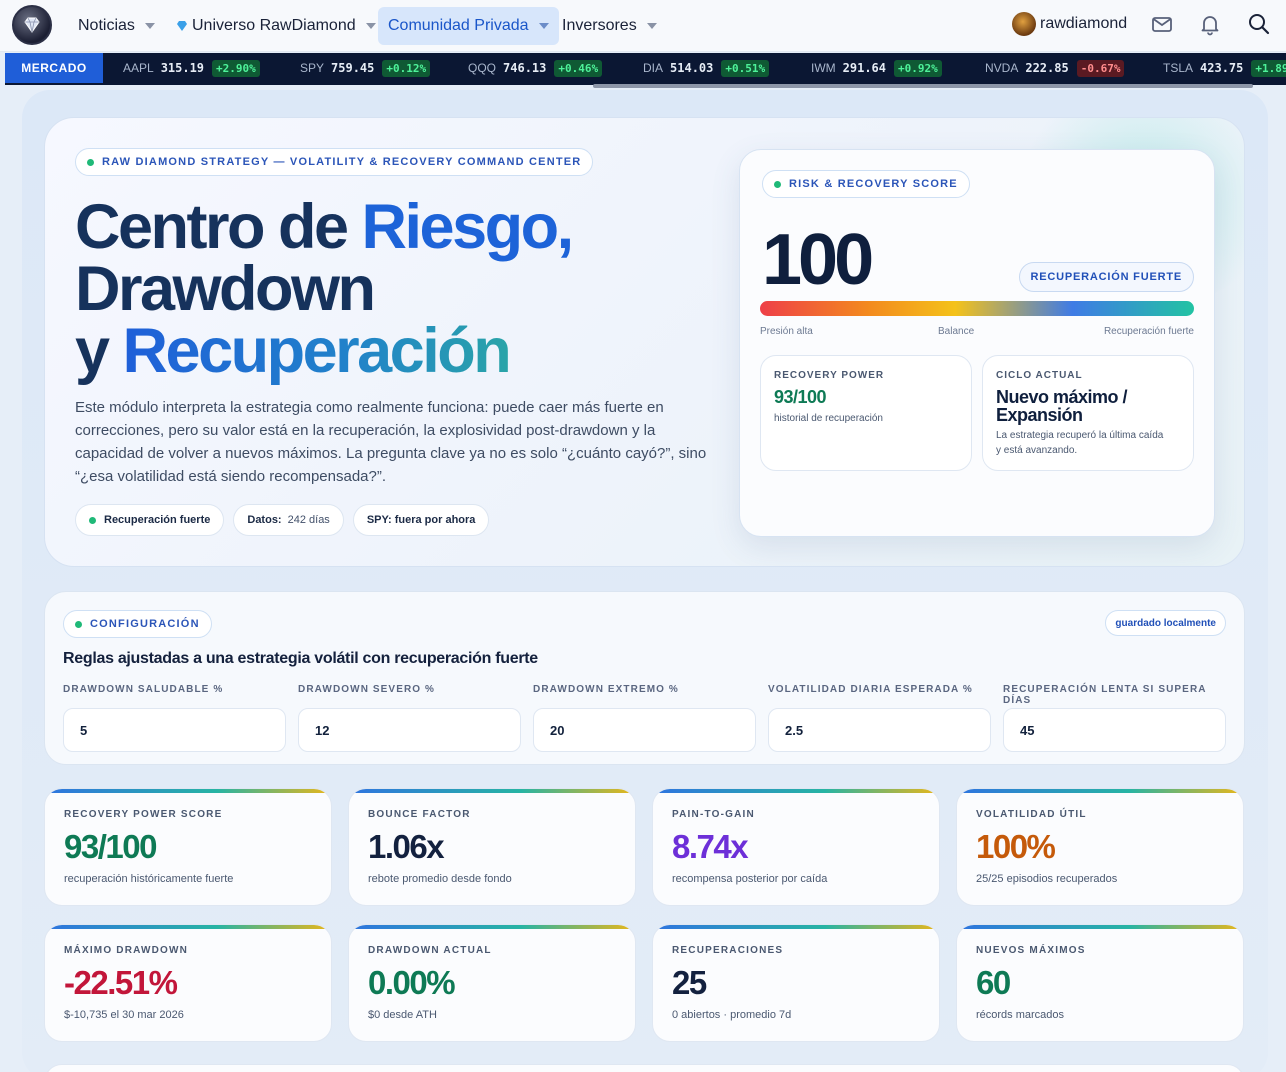  What do you see at coordinates (692, 68) in the screenshot?
I see `ticker-price: 514.03` at bounding box center [692, 68].